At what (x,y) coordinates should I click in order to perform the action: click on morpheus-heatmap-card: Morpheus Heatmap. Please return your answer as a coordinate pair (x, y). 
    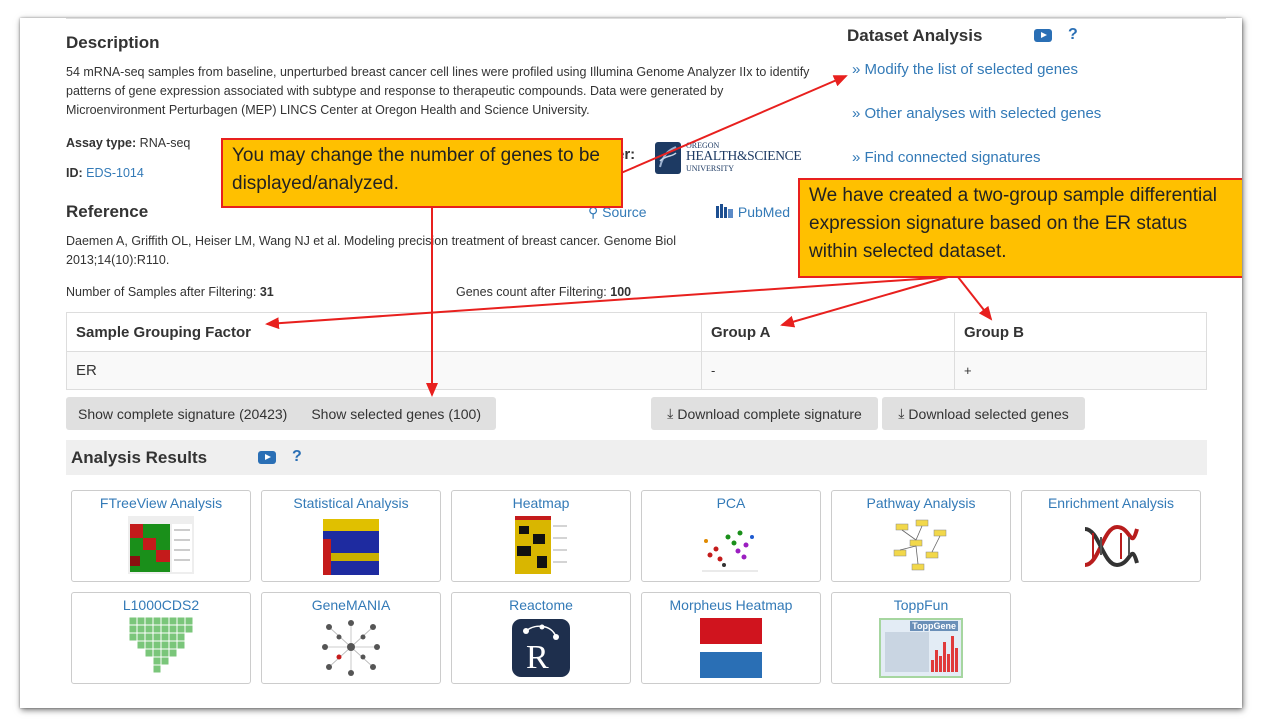
    Looking at the image, I should click on (731, 638).